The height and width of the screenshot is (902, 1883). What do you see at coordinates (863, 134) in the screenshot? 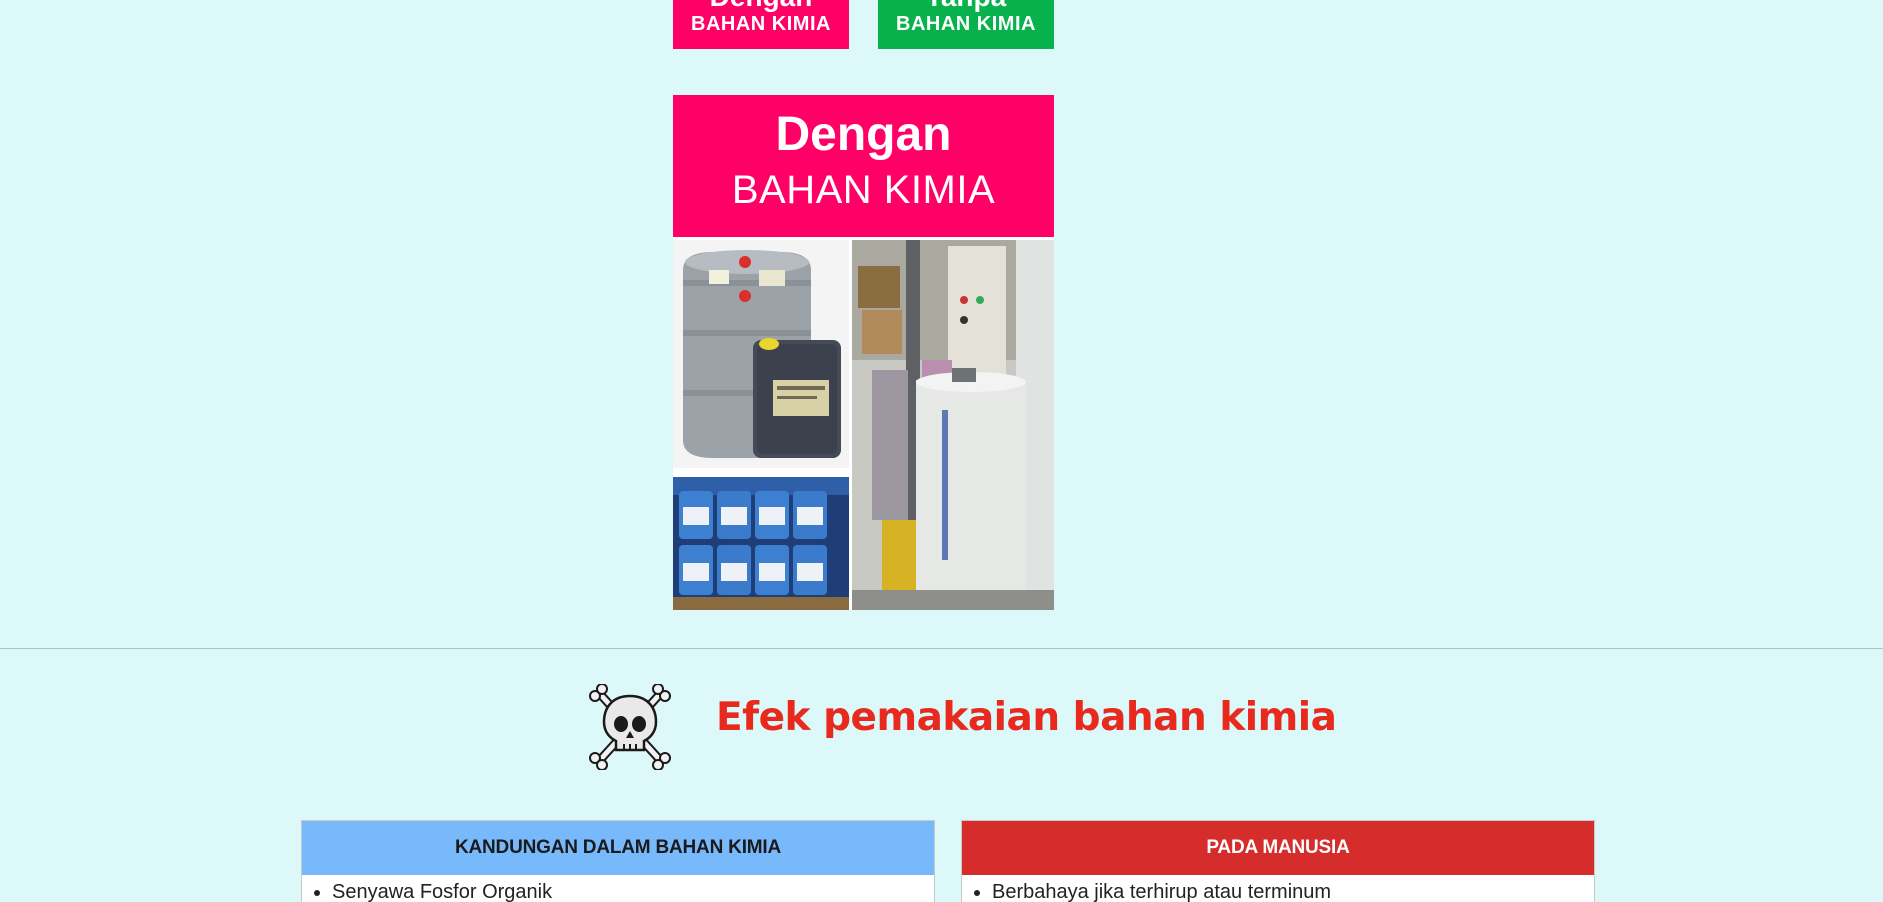
I see `feature-title: Dengan` at bounding box center [863, 134].